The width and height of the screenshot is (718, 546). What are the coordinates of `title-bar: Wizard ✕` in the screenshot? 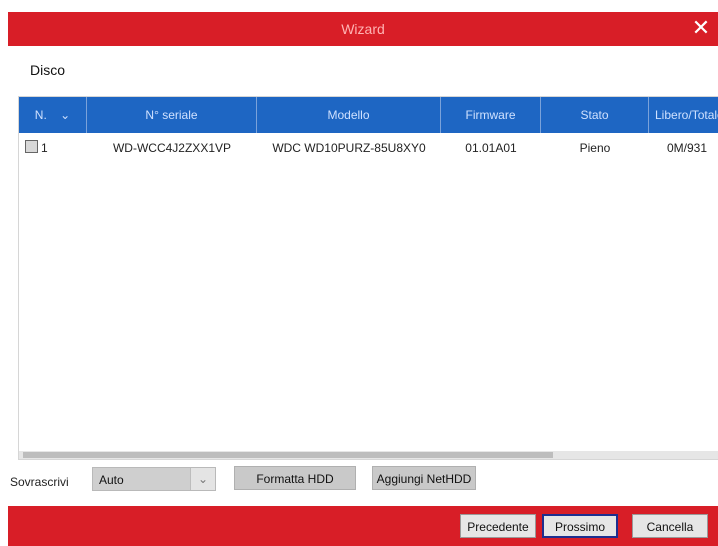 It's located at (363, 29).